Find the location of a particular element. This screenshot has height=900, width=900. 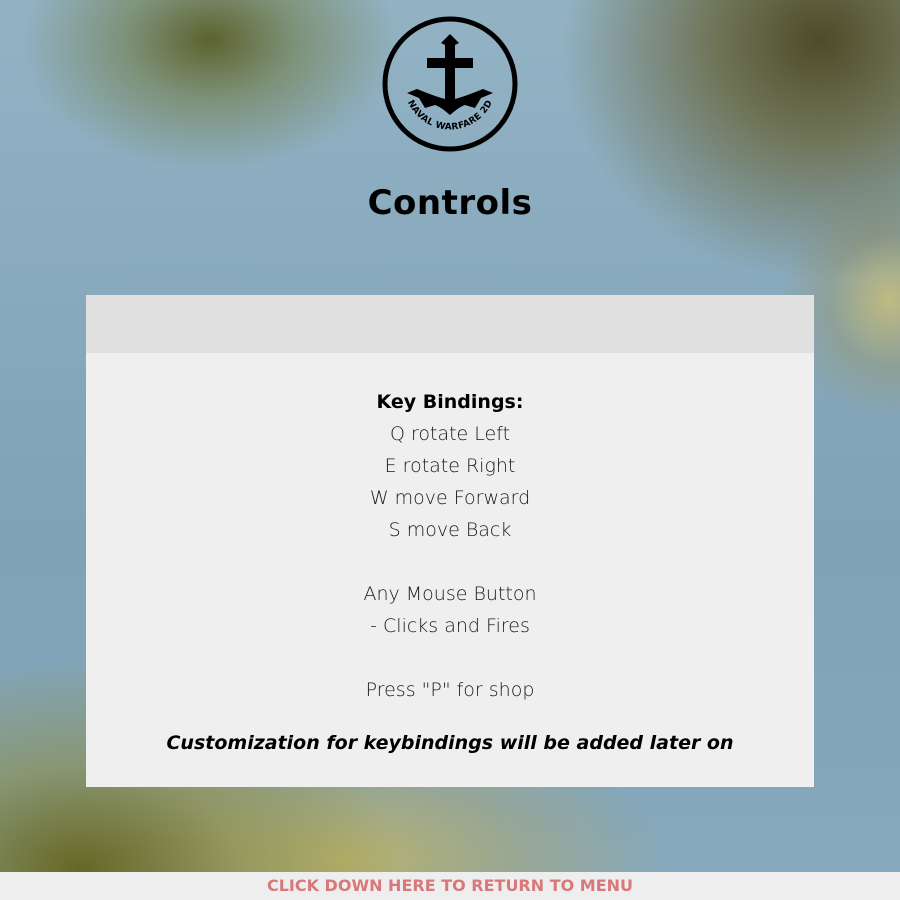

binding-rotate-right: E rotate Right is located at coordinates (450, 466).